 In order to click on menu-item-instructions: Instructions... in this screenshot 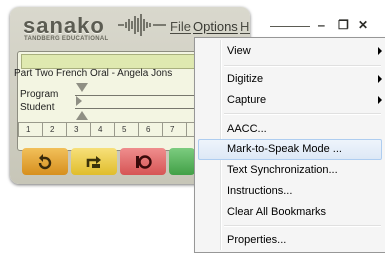, I will do `click(290, 191)`.